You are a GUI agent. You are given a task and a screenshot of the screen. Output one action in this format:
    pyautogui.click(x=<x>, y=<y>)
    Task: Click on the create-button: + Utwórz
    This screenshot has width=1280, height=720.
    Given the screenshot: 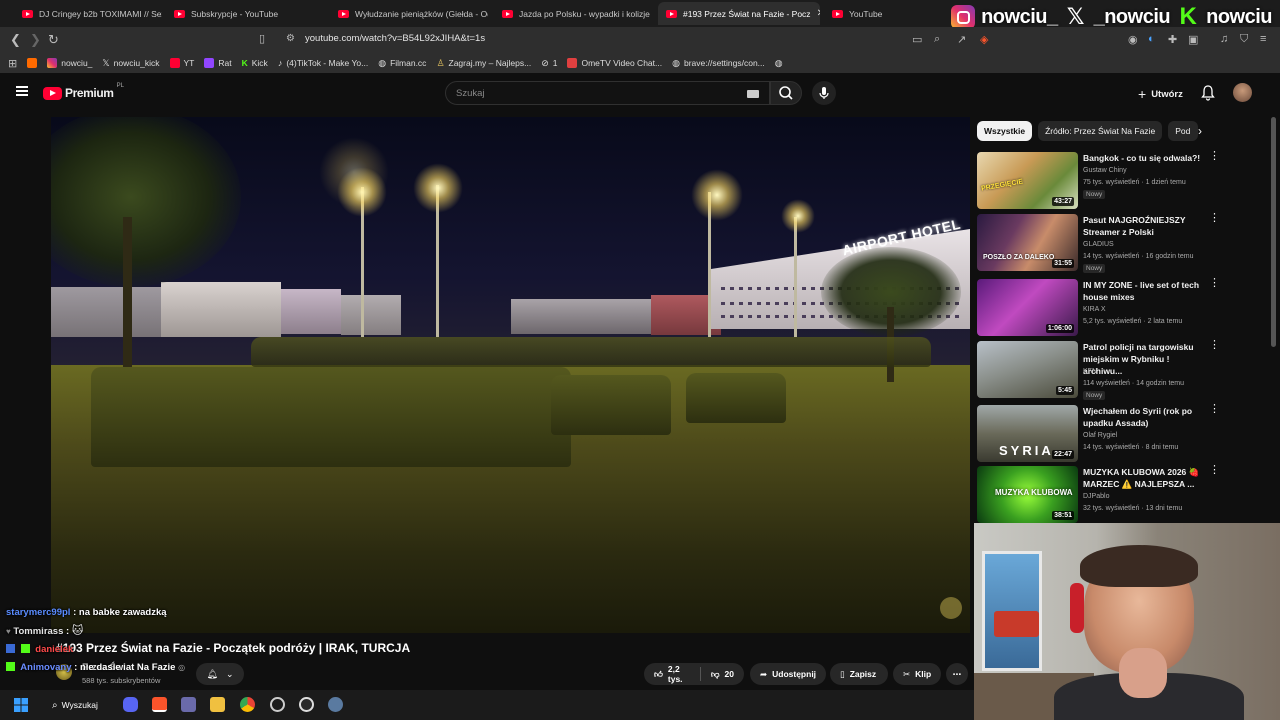 What is the action you would take?
    pyautogui.click(x=1160, y=94)
    